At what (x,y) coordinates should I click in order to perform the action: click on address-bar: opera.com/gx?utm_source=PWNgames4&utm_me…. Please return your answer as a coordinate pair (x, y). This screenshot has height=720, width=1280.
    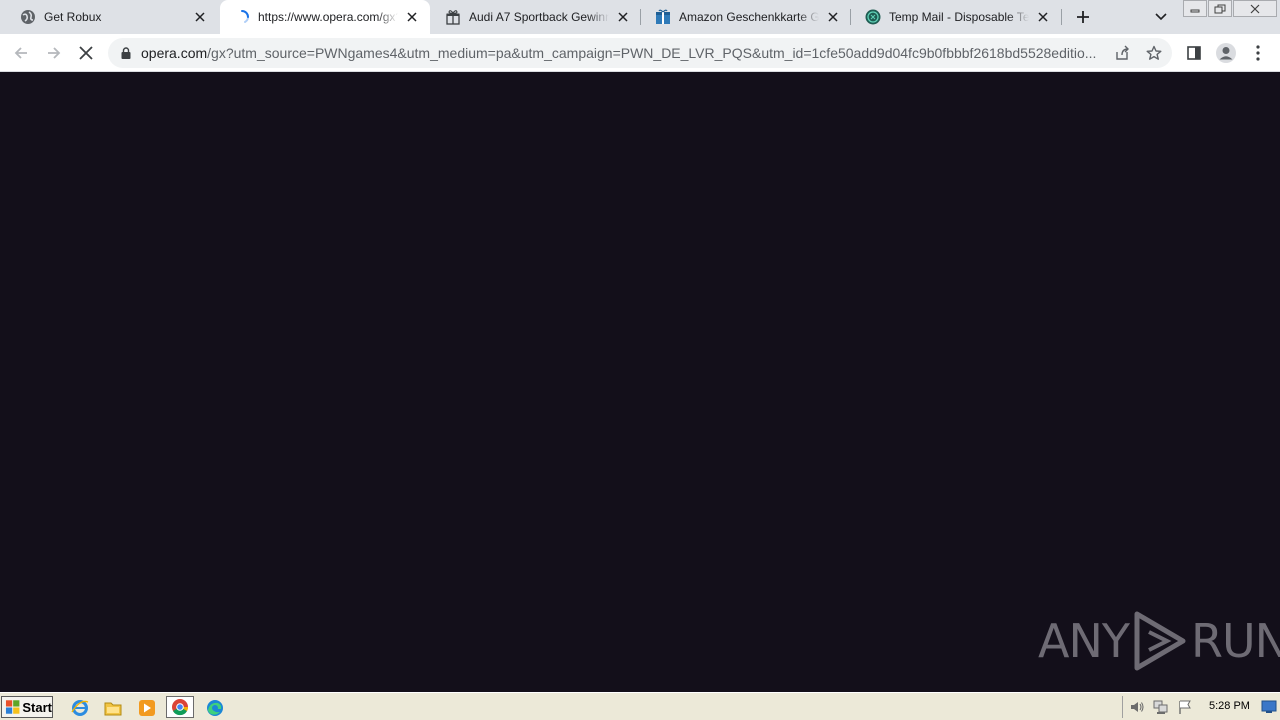
    Looking at the image, I should click on (640, 53).